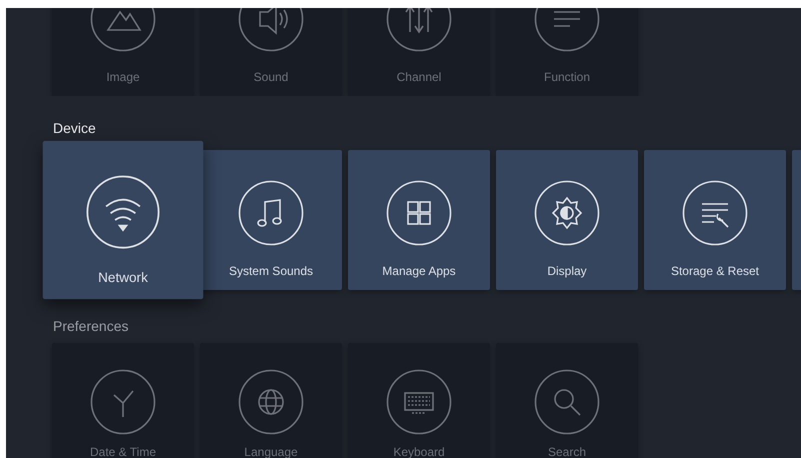  I want to click on settings-tile: Network, so click(123, 220).